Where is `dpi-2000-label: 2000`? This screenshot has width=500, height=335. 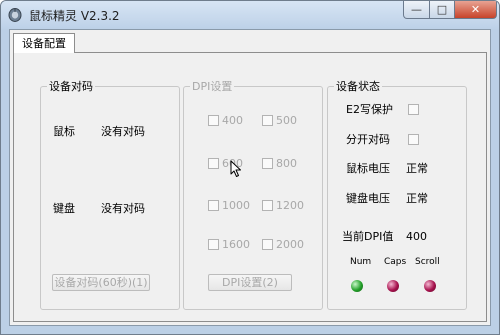 dpi-2000-label: 2000 is located at coordinates (290, 244).